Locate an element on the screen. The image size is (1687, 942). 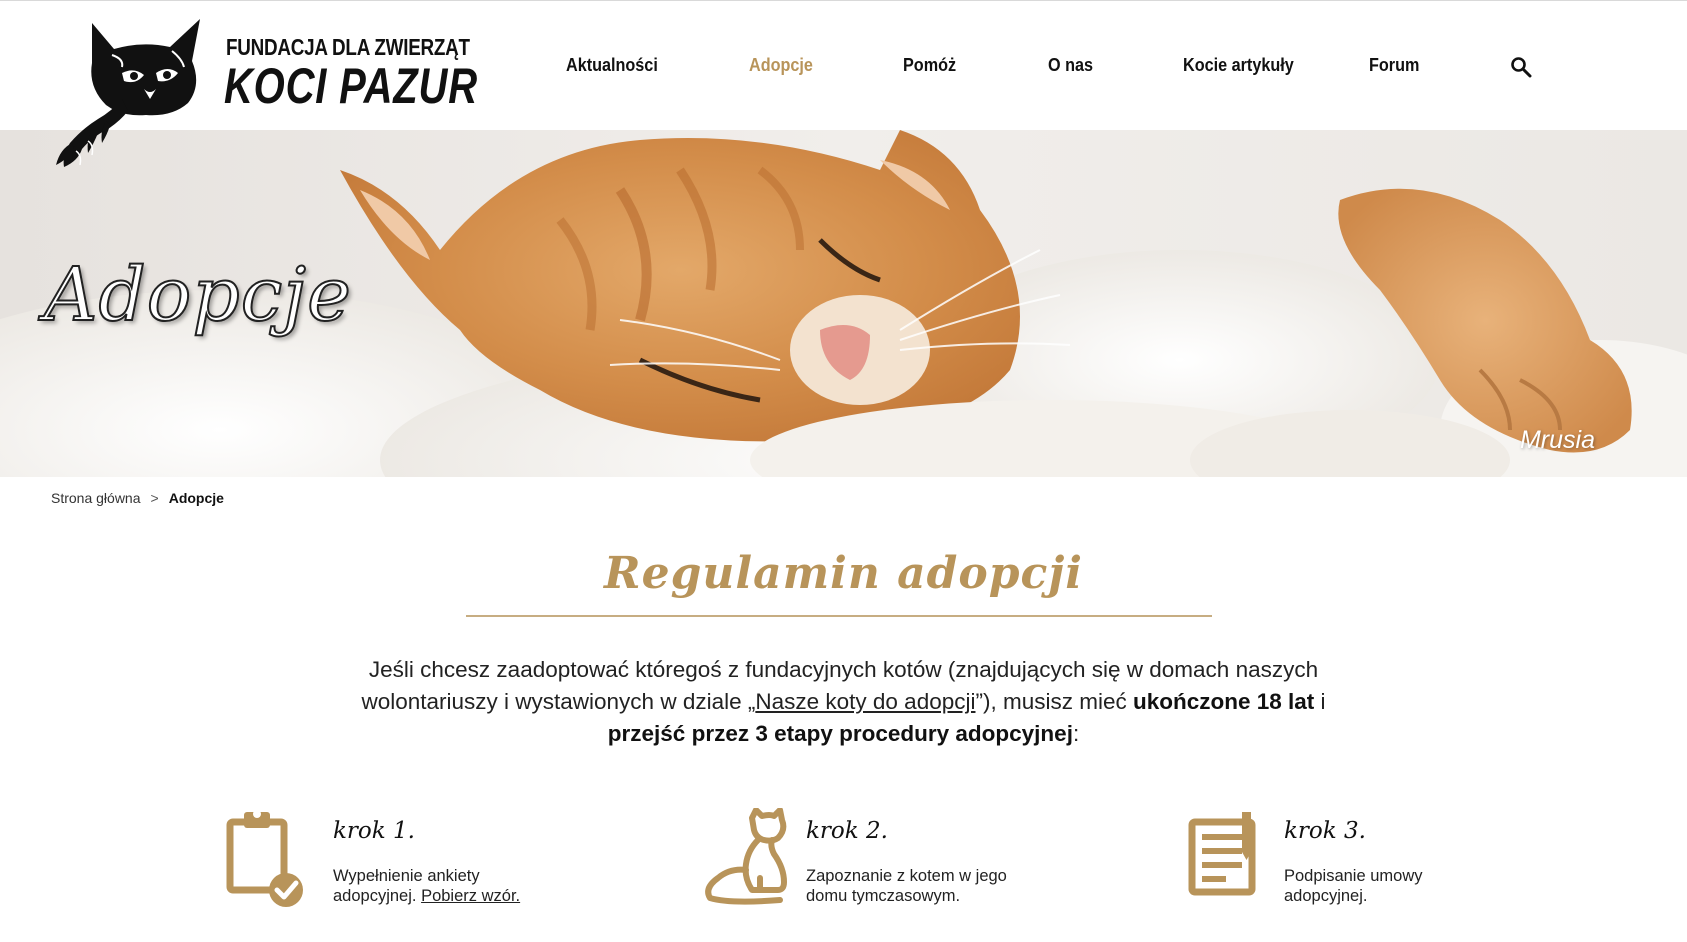
section-title: Regulamin adopcji is located at coordinates (843, 573).